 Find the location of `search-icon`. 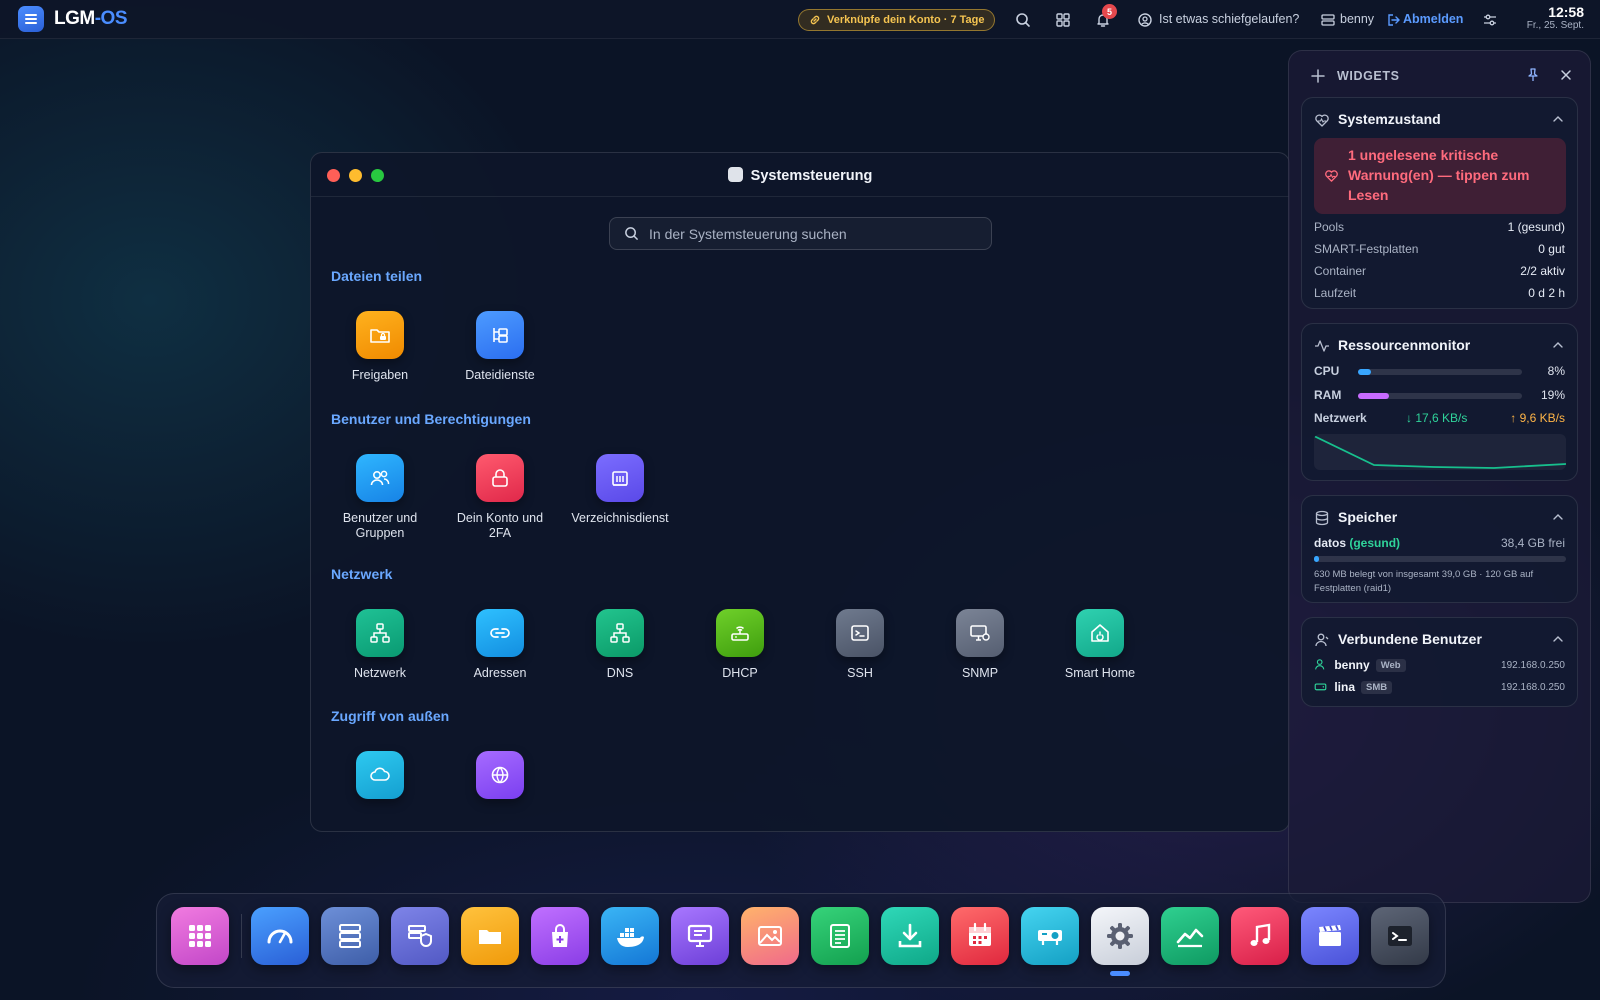

search-icon is located at coordinates (1023, 20).